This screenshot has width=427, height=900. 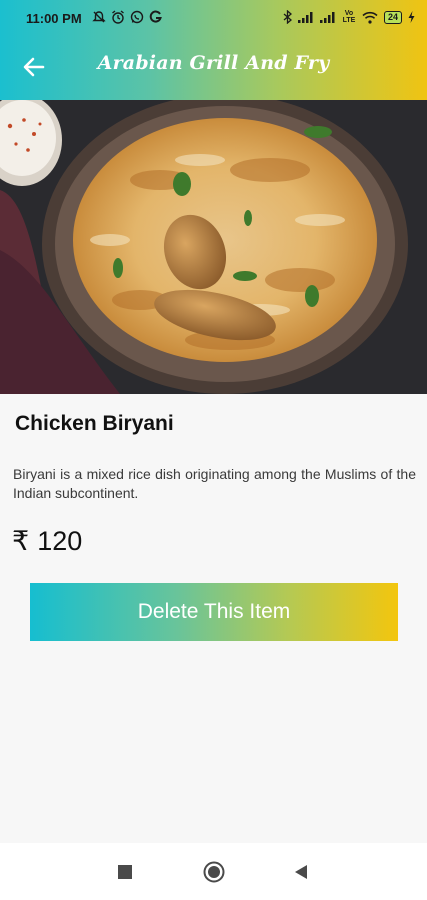 I want to click on whatsapp-icon, so click(x=137, y=17).